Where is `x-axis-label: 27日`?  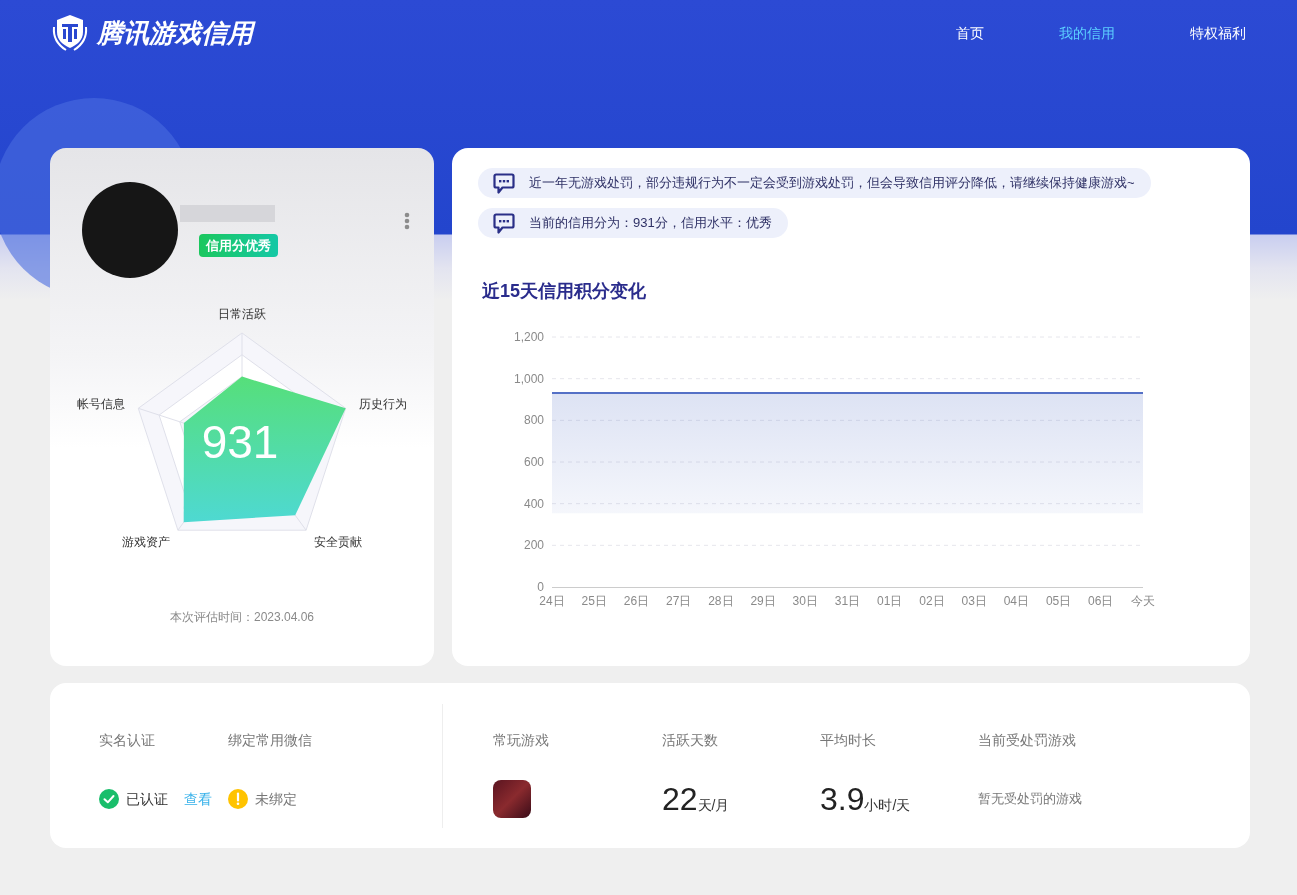
x-axis-label: 27日 is located at coordinates (678, 601).